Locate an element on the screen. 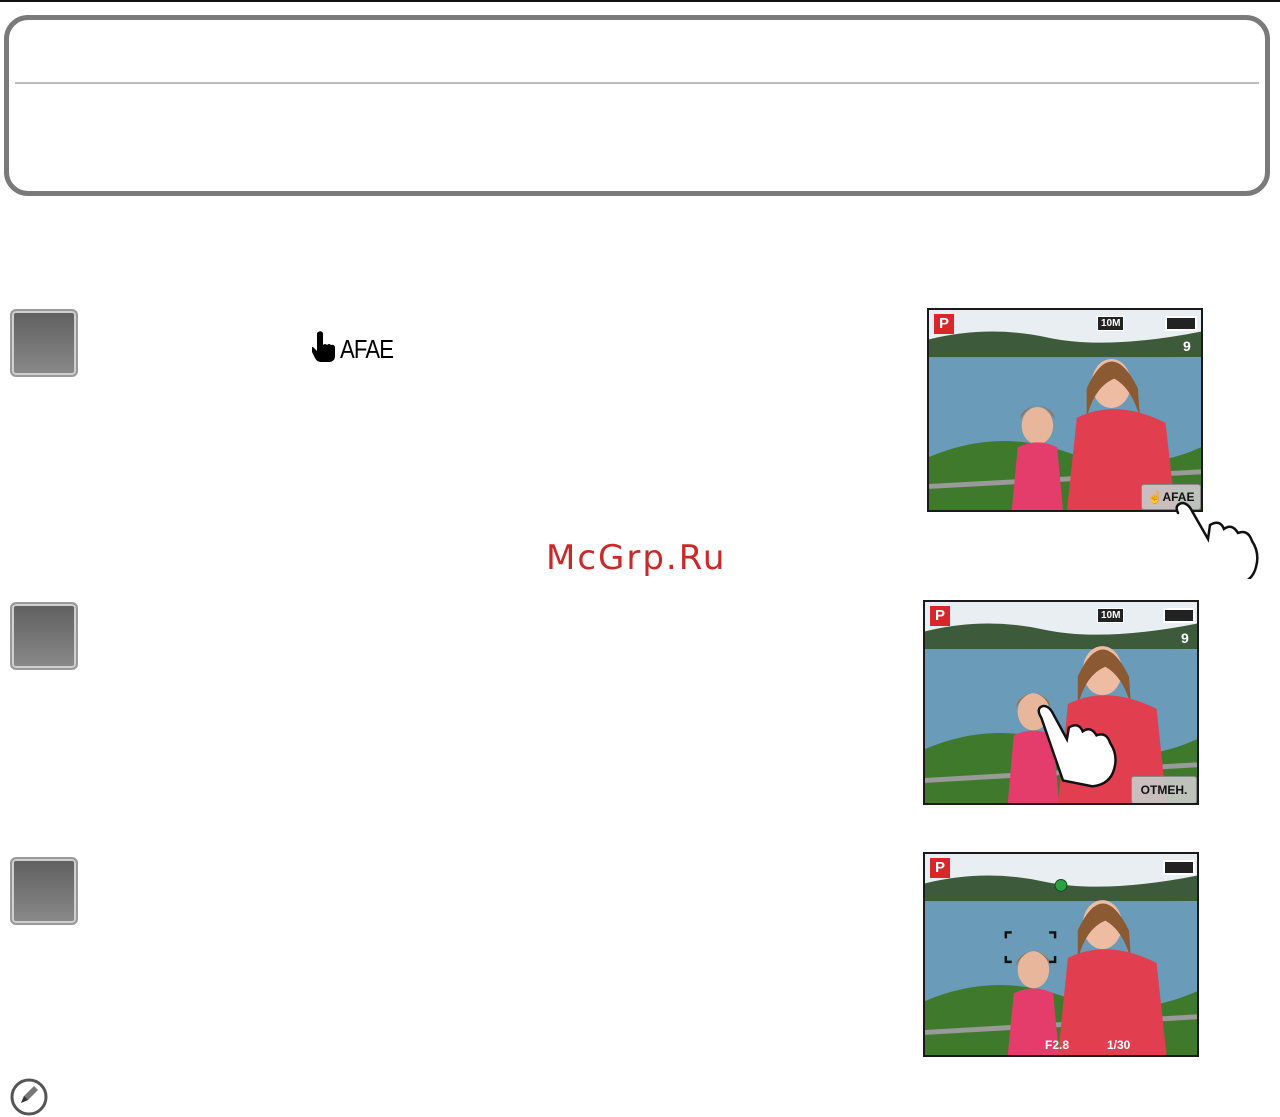 The width and height of the screenshot is (1280, 1117). camera-screen-1: P 10M 9 ☝ AFAE is located at coordinates (1065, 410).